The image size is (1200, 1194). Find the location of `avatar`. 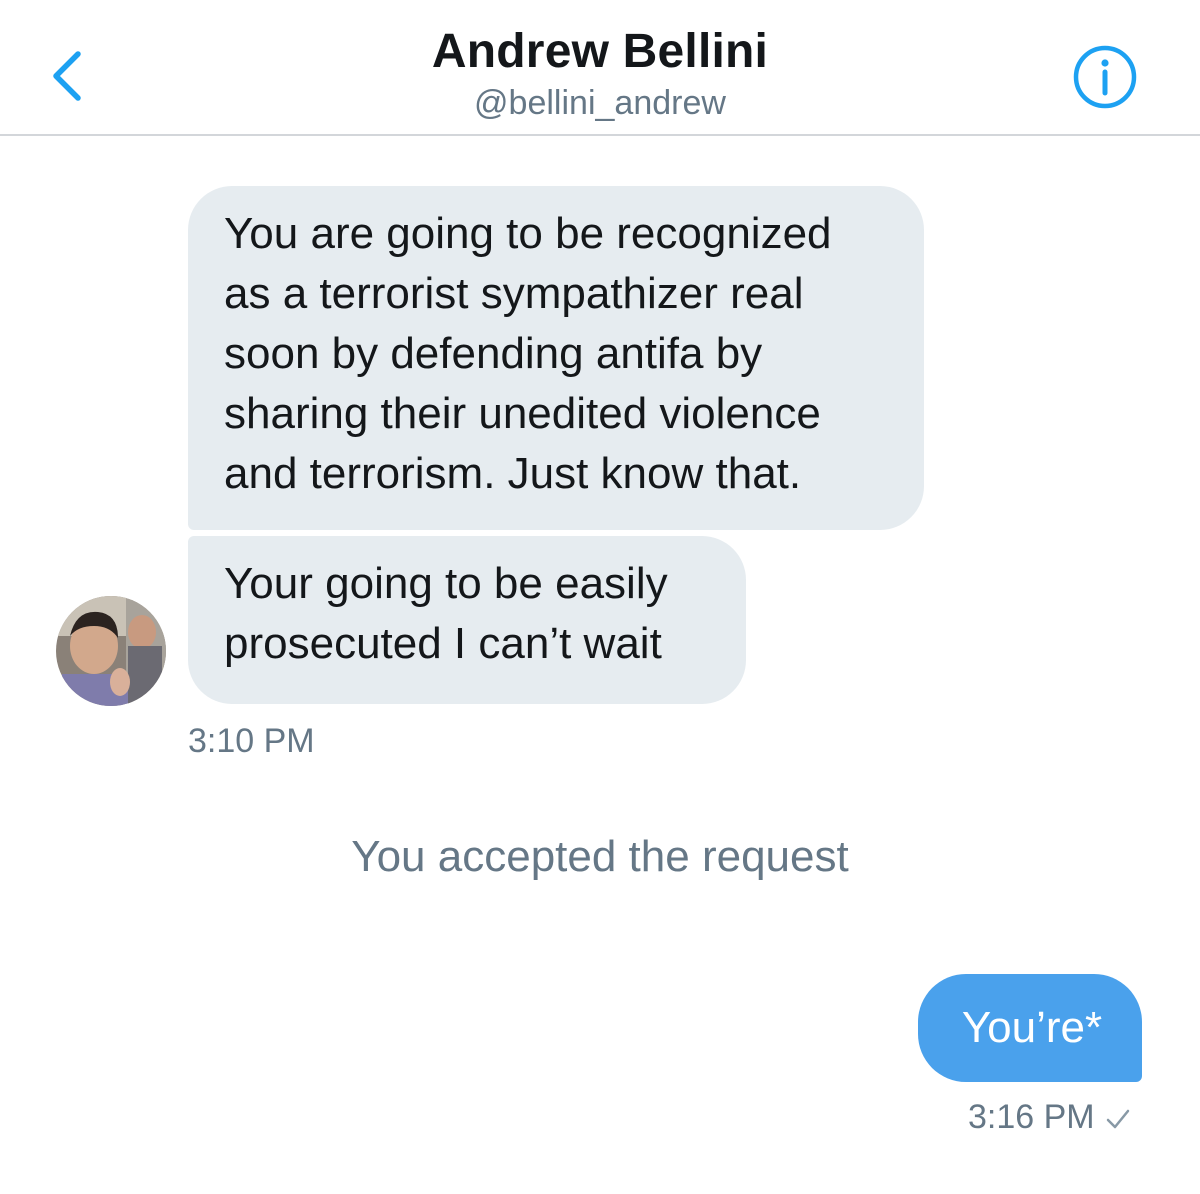

avatar is located at coordinates (111, 651).